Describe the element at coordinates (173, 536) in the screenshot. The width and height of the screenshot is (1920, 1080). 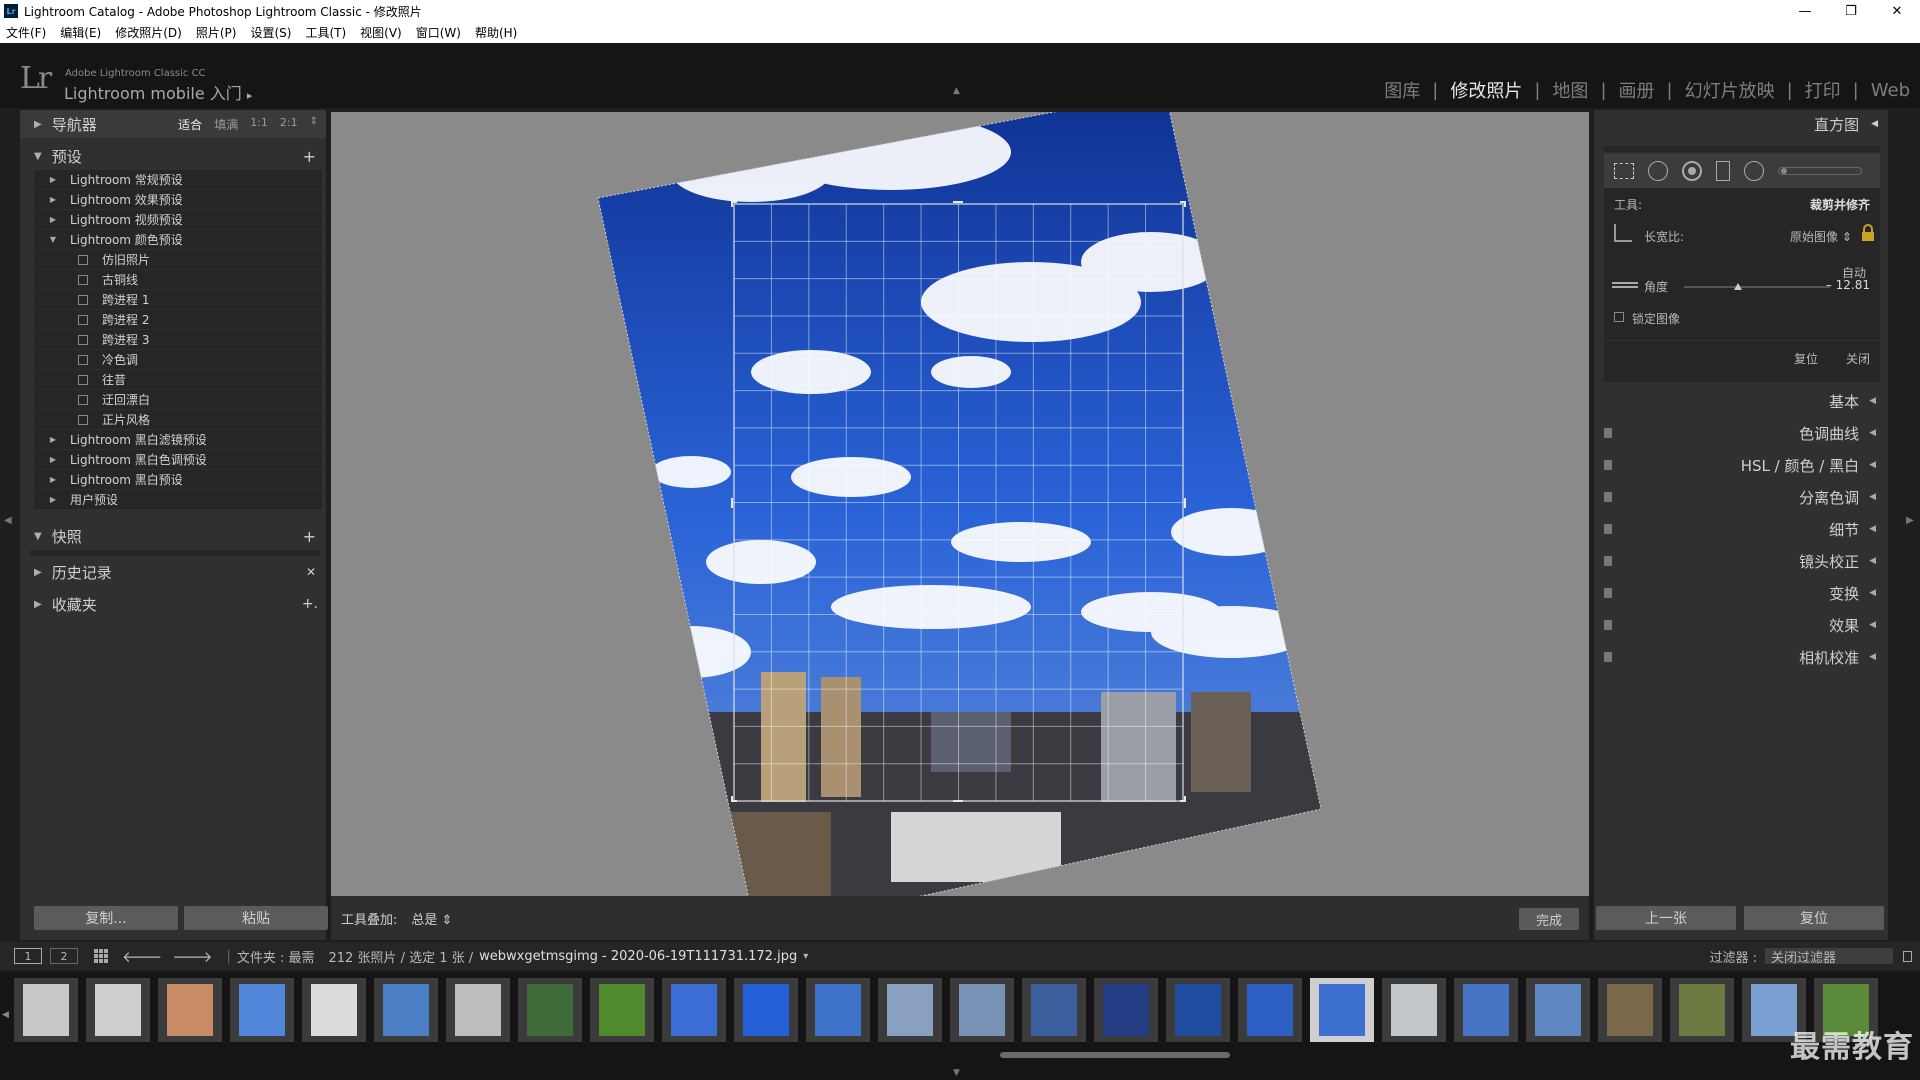
I see `snapshots-header: ▼ 快照 +` at that location.